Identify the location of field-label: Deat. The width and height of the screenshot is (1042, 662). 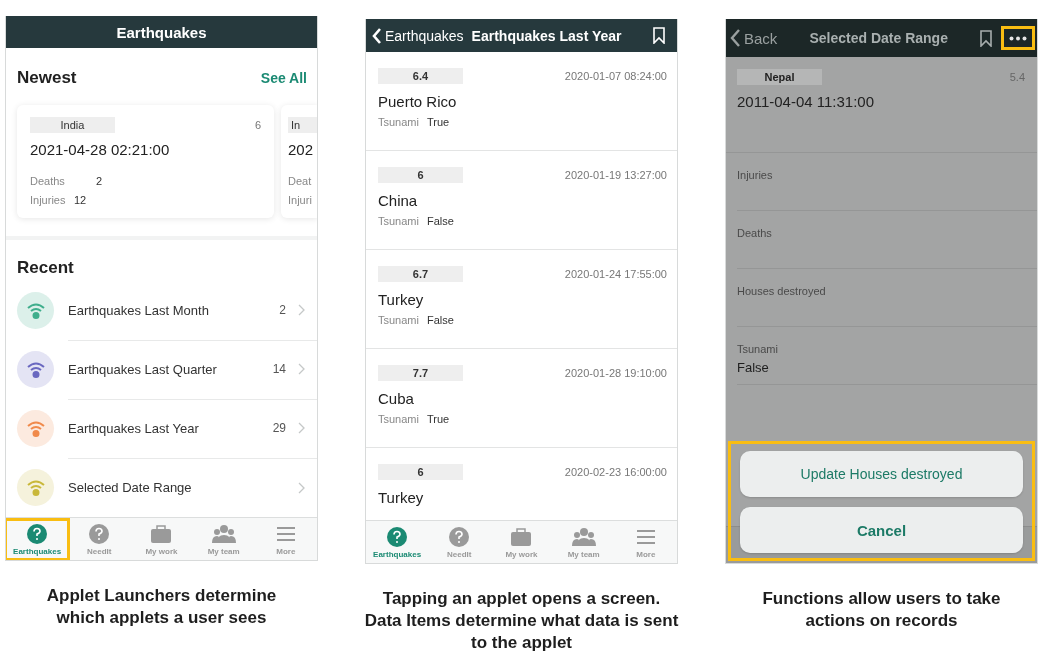
(300, 181).